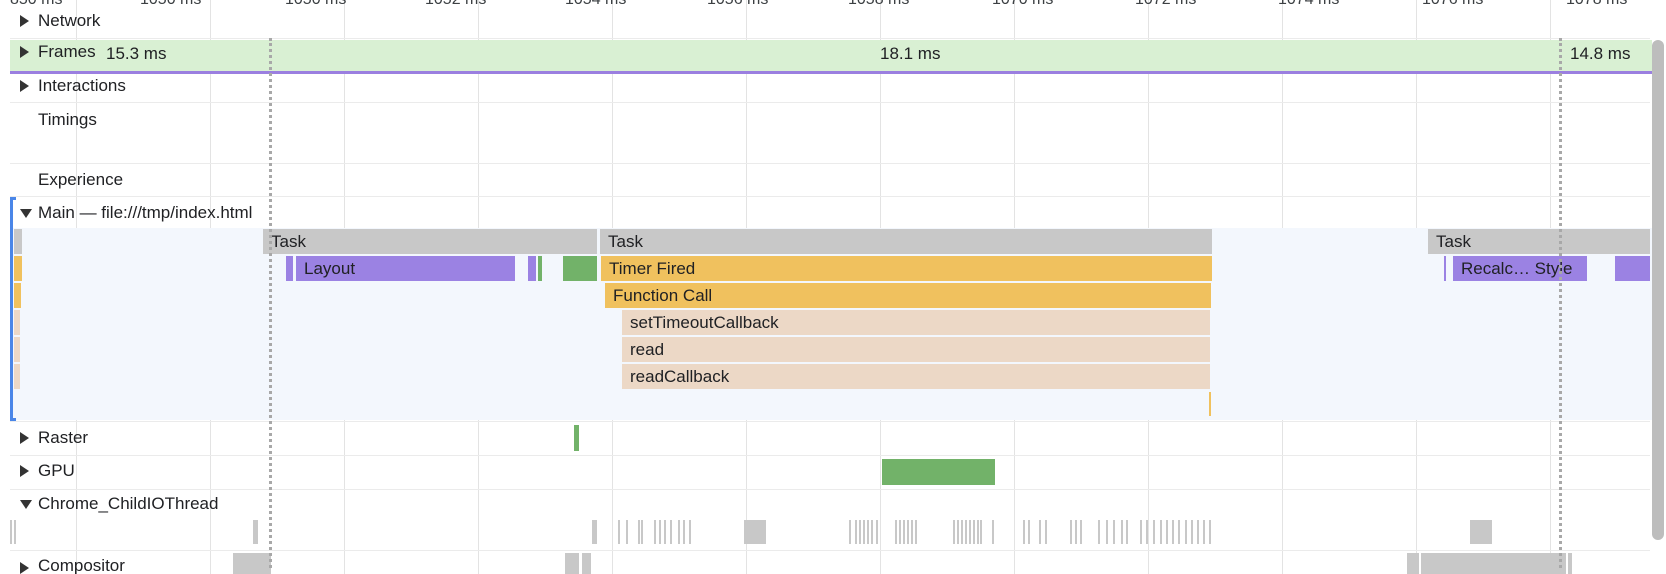  What do you see at coordinates (24, 568) in the screenshot?
I see `expand-compositor-icon` at bounding box center [24, 568].